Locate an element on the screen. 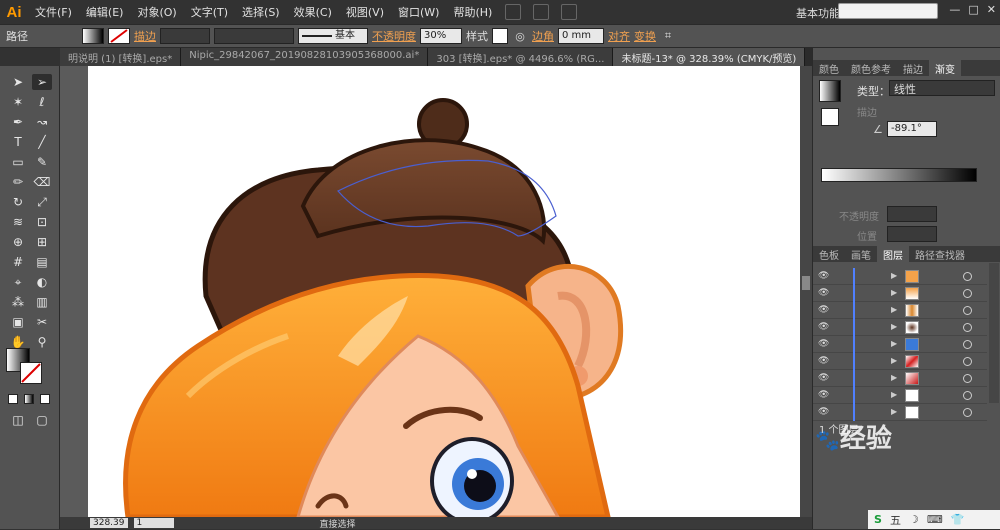 The height and width of the screenshot is (530, 1000). tab-gradient: 渐变 is located at coordinates (945, 68).